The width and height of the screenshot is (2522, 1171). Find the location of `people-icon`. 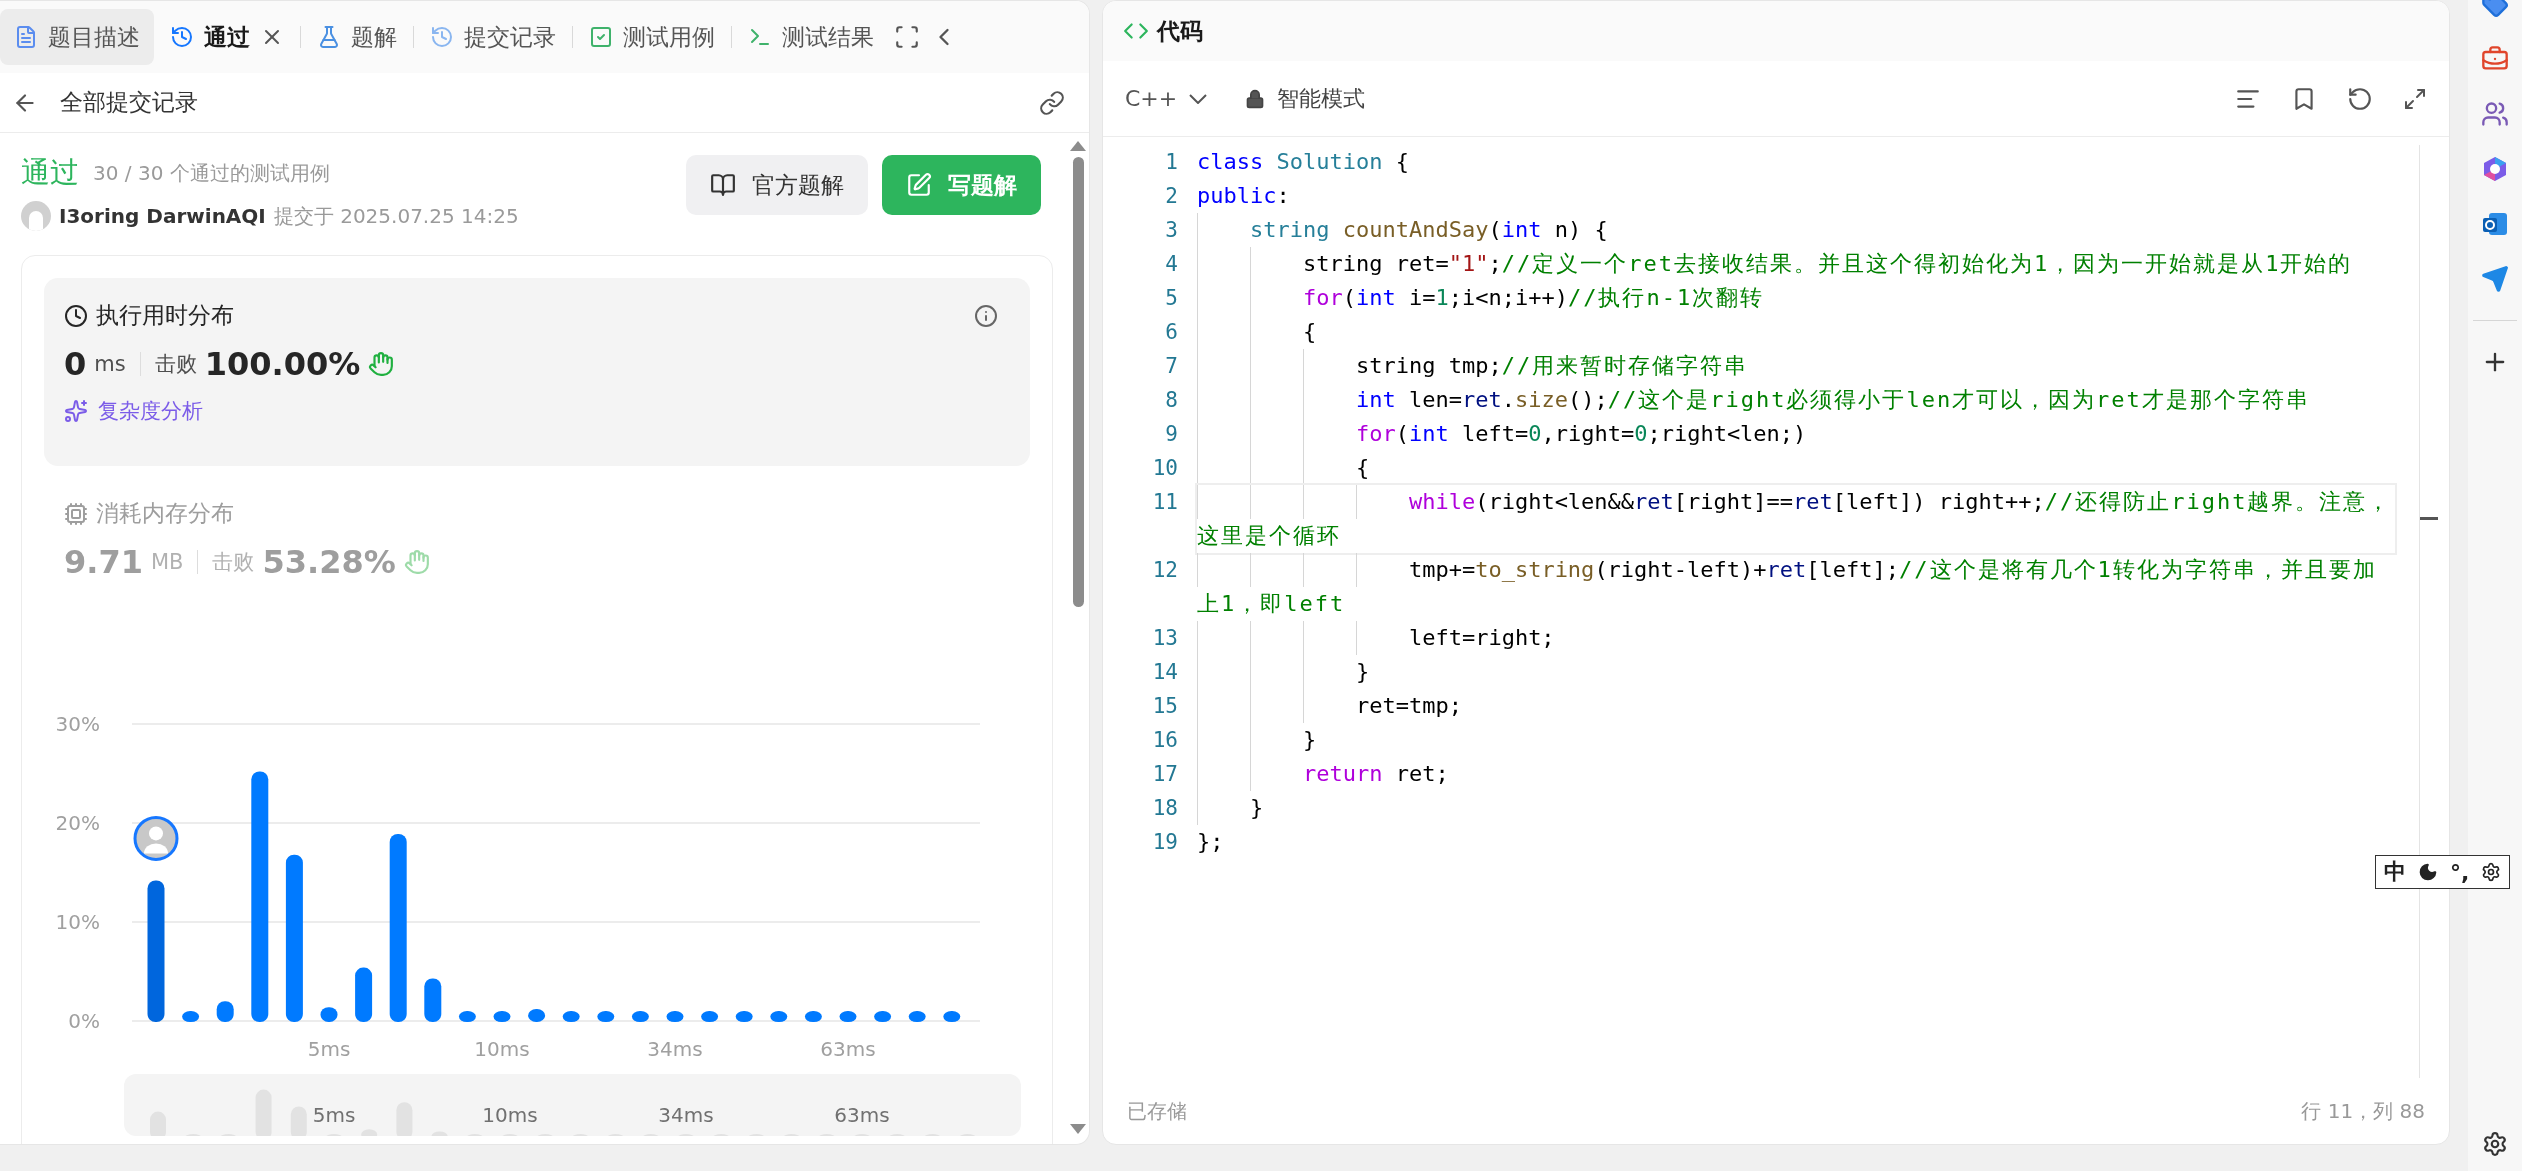

people-icon is located at coordinates (2495, 114).